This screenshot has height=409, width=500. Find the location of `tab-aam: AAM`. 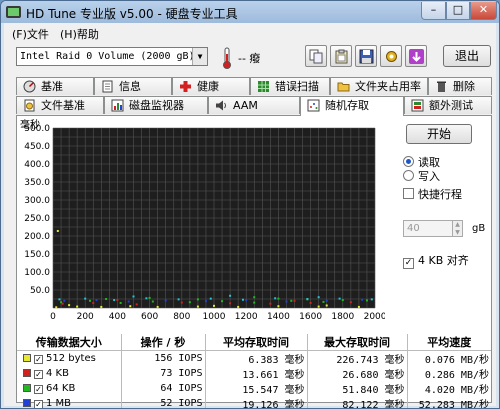

tab-aam: AAM is located at coordinates (254, 105).